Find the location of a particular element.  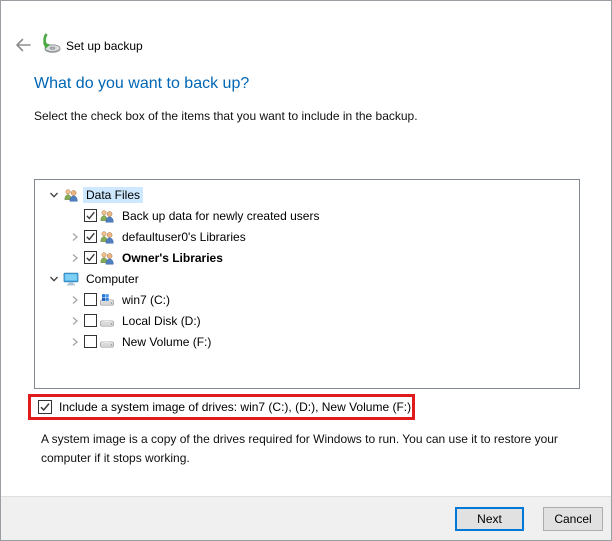

tree-item-label: Data Files is located at coordinates (113, 194).